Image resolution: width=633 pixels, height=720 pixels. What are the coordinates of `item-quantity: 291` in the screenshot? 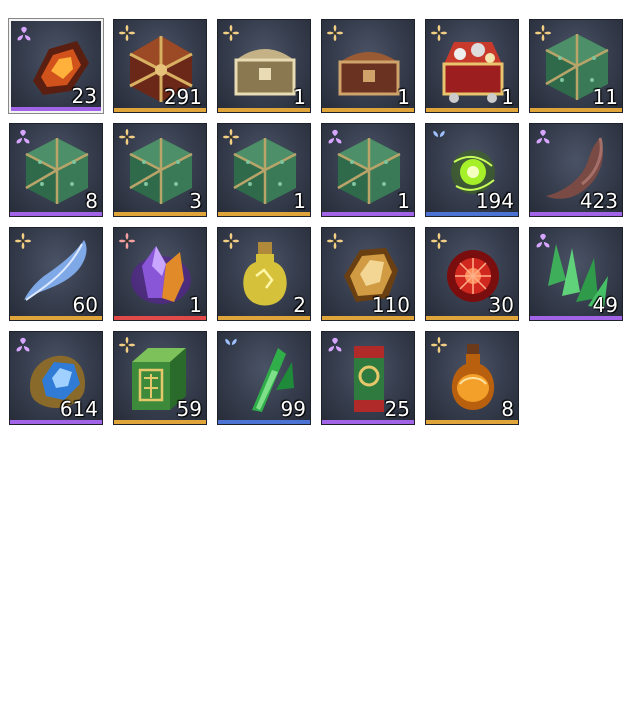 It's located at (182, 97).